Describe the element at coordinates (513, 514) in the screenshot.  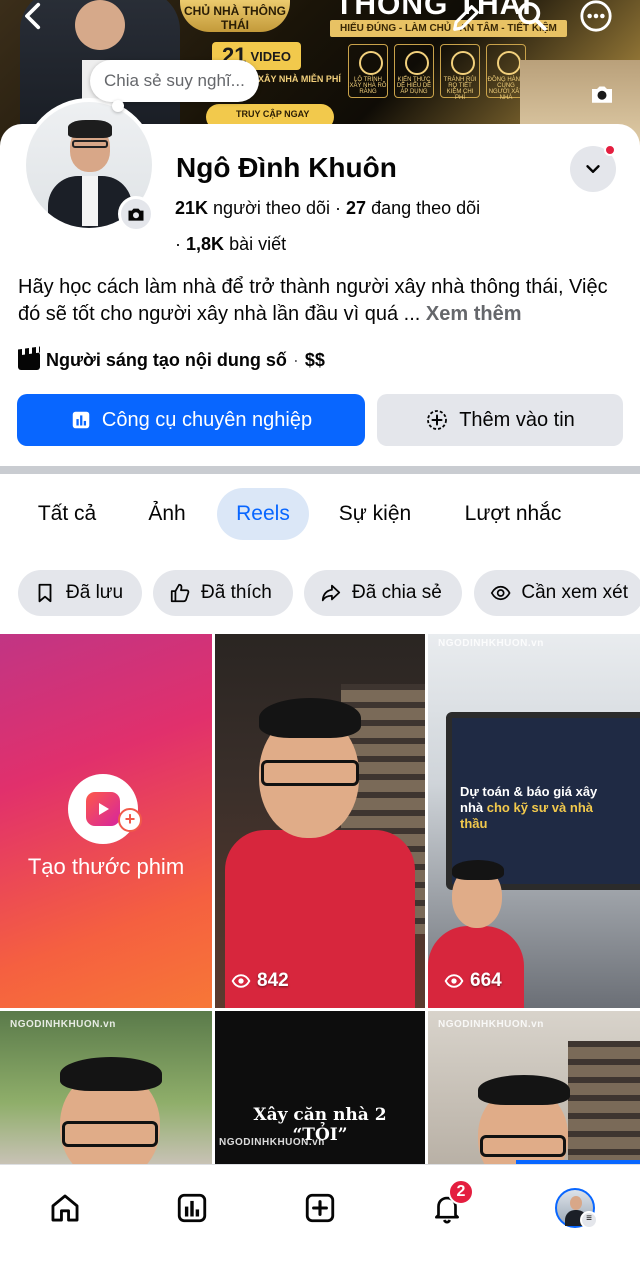
I see `tab-mentions: Lượt nhắc` at that location.